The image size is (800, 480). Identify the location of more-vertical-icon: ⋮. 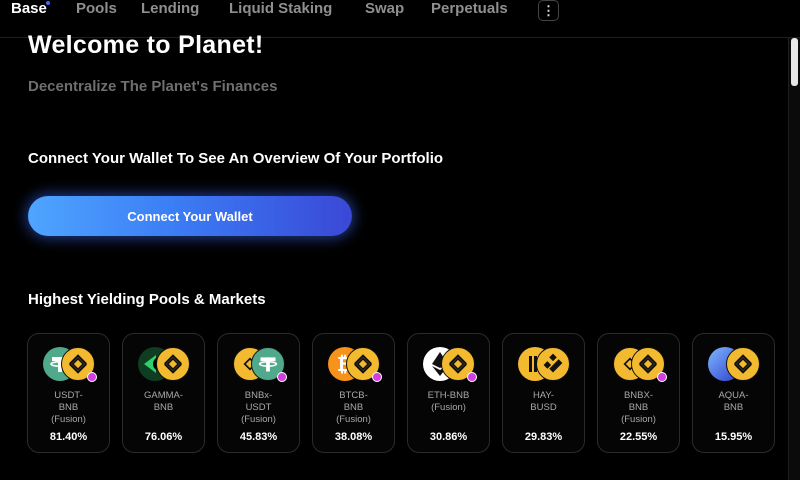
(548, 10).